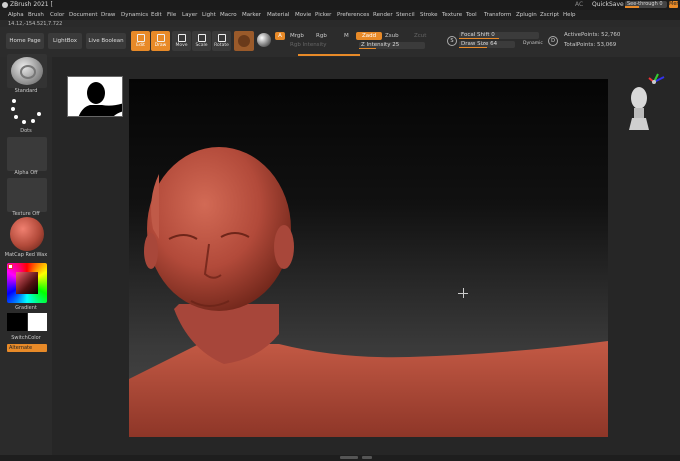  What do you see at coordinates (383, 15) in the screenshot?
I see `menu-render: Render` at bounding box center [383, 15].